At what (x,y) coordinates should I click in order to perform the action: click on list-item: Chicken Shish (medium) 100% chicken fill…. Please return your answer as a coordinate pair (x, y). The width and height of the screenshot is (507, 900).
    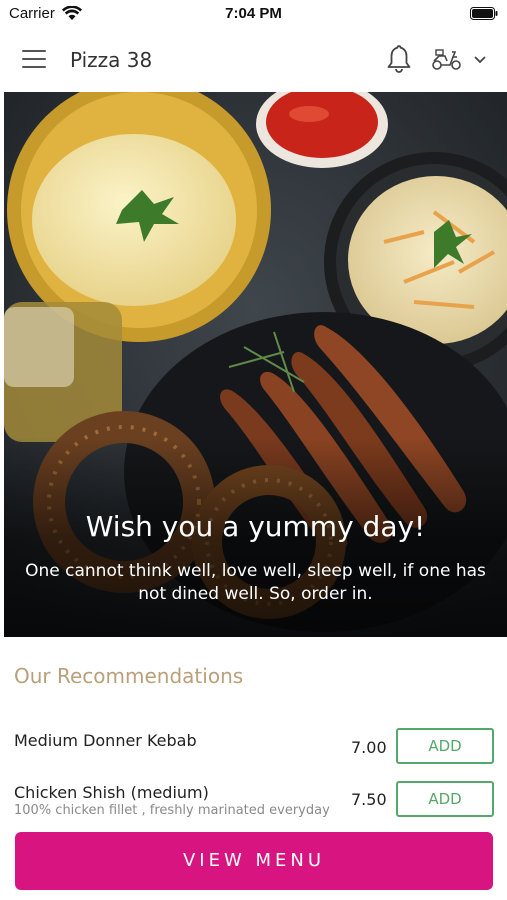
    Looking at the image, I should click on (253, 805).